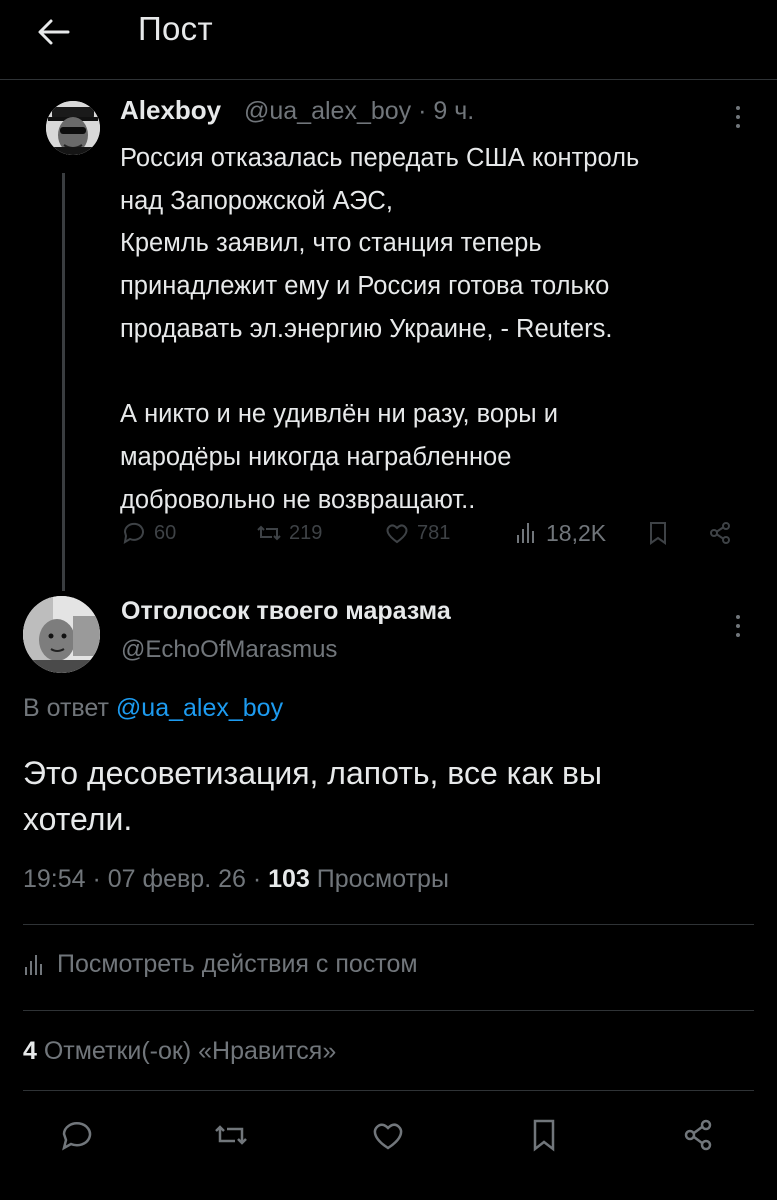  Describe the element at coordinates (66, 708) in the screenshot. I see `replying-prefix: В ответ` at that location.